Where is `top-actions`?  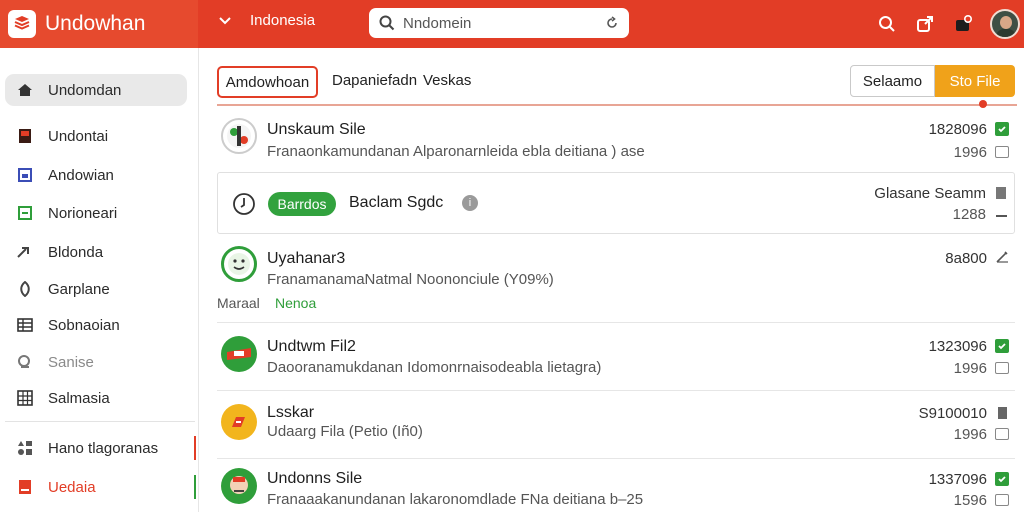 top-actions is located at coordinates (950, 24).